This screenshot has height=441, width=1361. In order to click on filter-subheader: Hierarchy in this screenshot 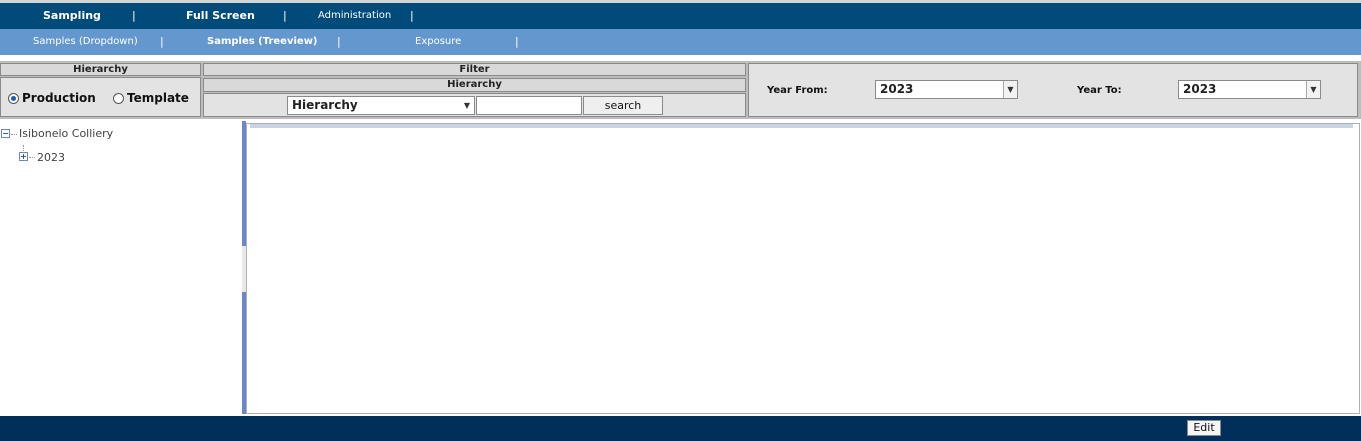, I will do `click(474, 85)`.